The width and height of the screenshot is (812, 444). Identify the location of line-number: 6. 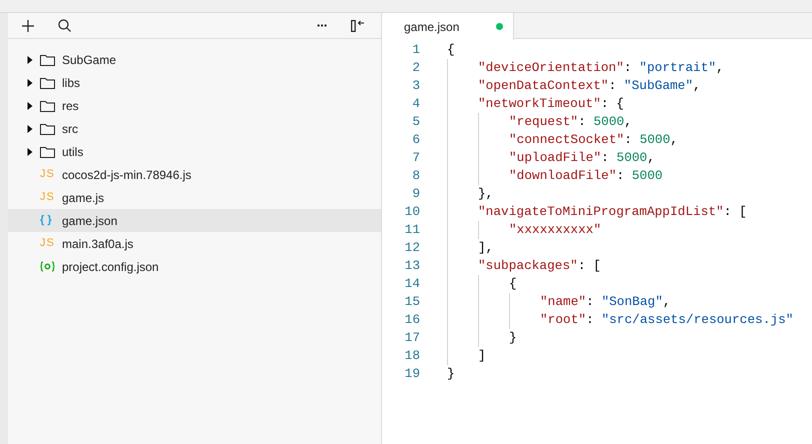
(415, 140).